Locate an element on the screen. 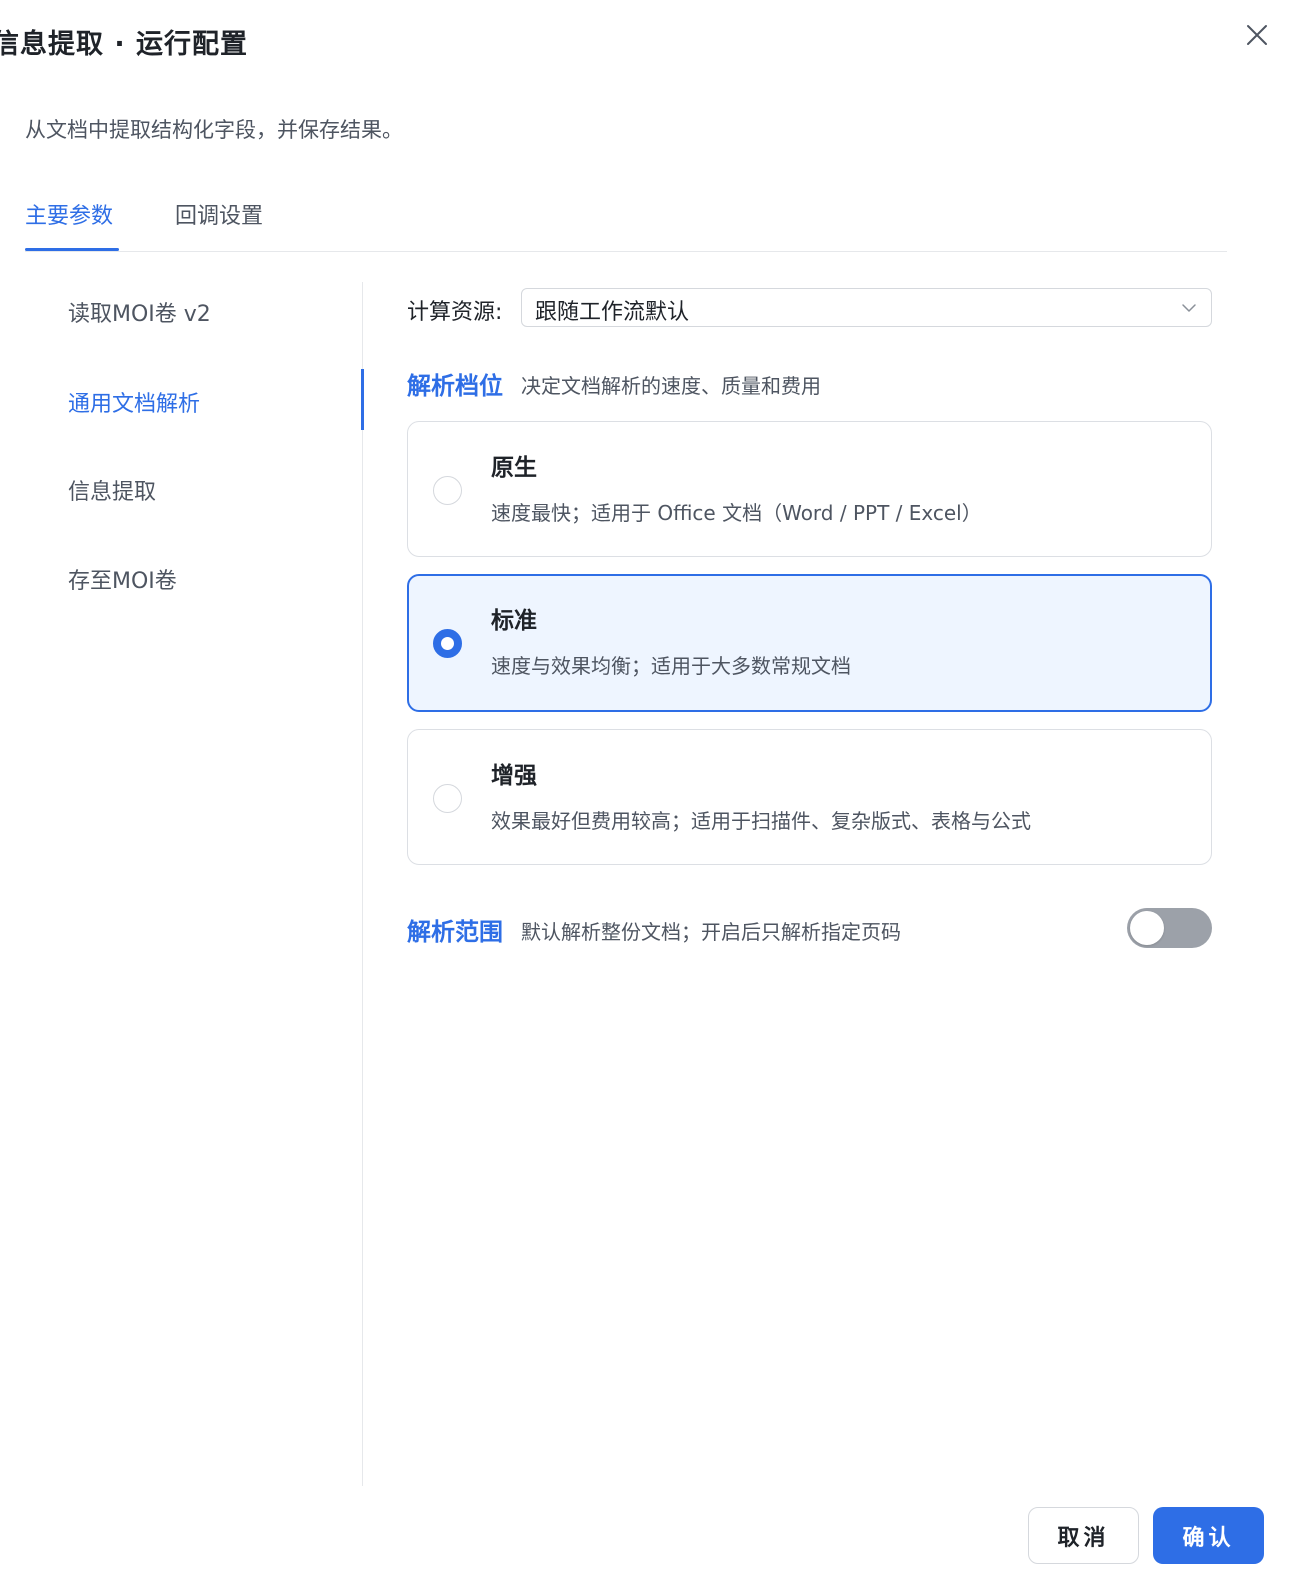 The image size is (1294, 1578). nav-active-indicator is located at coordinates (362, 399).